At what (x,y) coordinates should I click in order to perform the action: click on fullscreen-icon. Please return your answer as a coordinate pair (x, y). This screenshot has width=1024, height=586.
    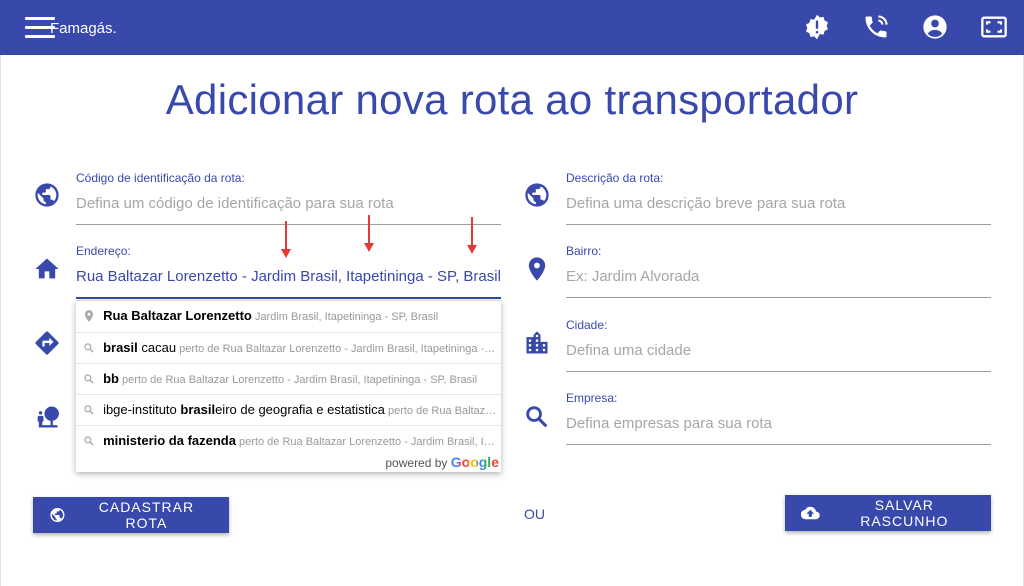
    Looking at the image, I should click on (994, 27).